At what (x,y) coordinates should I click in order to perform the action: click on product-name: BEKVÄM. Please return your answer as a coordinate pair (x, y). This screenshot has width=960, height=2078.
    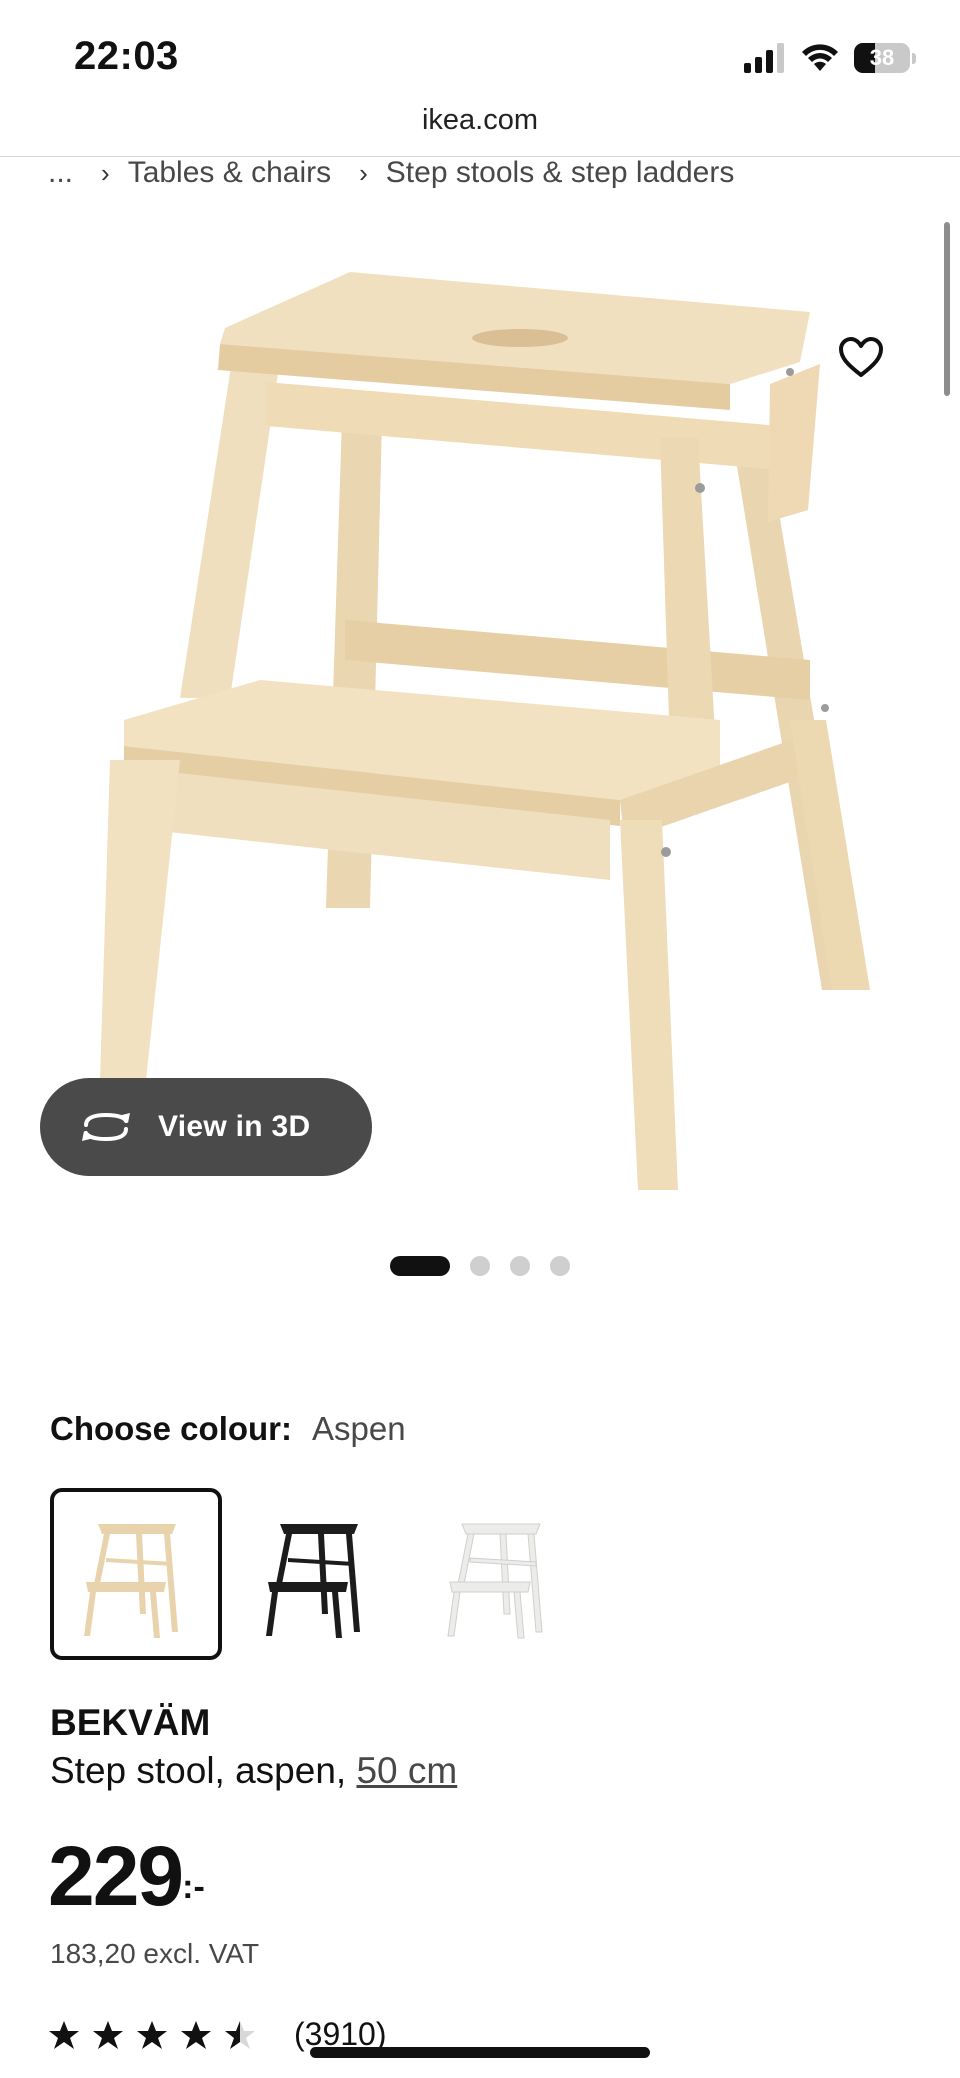
    Looking at the image, I should click on (130, 1722).